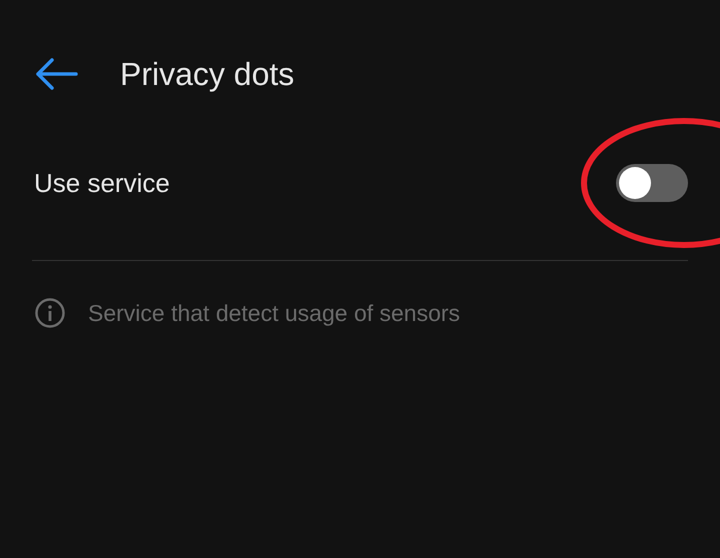 This screenshot has width=720, height=558. Describe the element at coordinates (56, 74) in the screenshot. I see `back-icon` at that location.